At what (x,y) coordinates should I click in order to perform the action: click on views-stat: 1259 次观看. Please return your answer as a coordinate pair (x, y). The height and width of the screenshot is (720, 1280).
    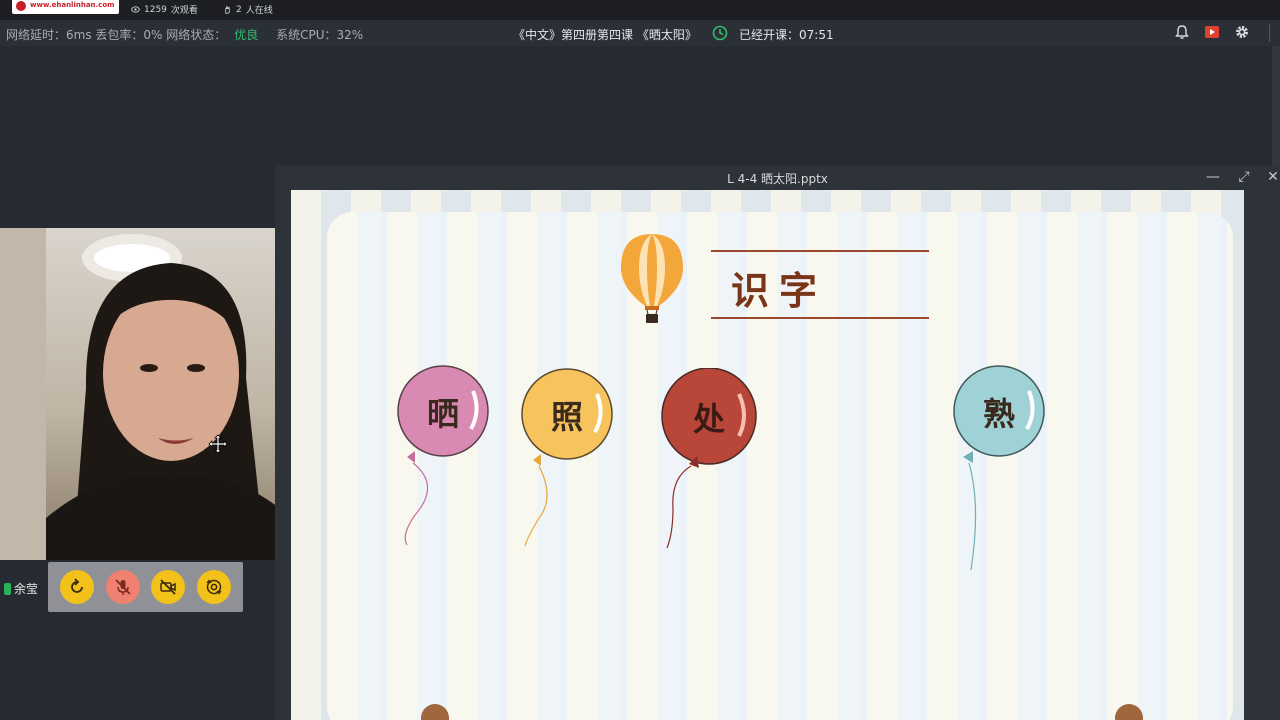
    Looking at the image, I should click on (164, 9).